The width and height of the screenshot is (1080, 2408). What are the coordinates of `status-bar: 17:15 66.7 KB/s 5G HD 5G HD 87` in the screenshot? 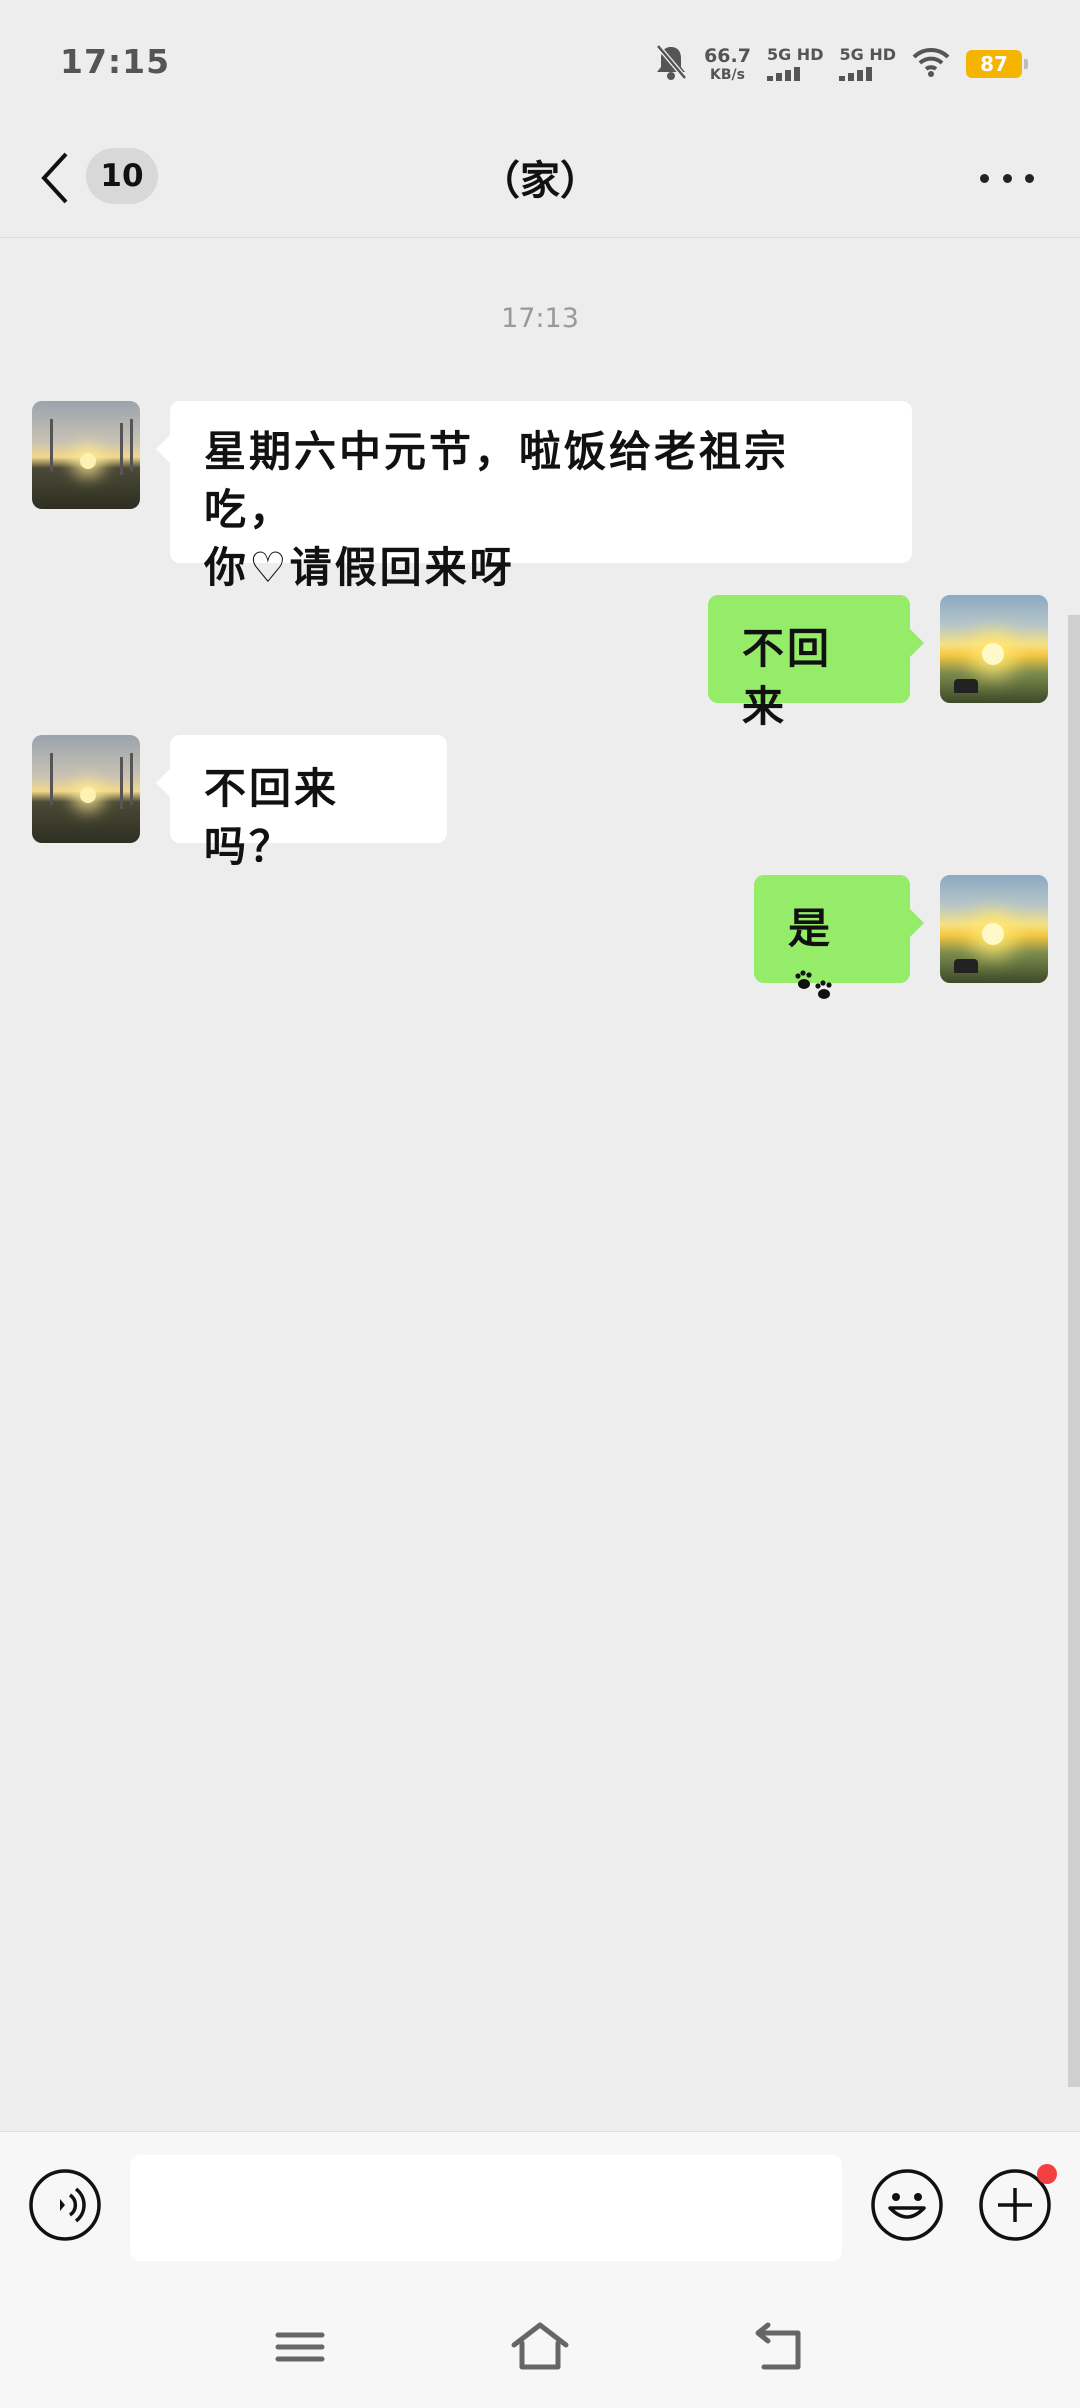 It's located at (540, 64).